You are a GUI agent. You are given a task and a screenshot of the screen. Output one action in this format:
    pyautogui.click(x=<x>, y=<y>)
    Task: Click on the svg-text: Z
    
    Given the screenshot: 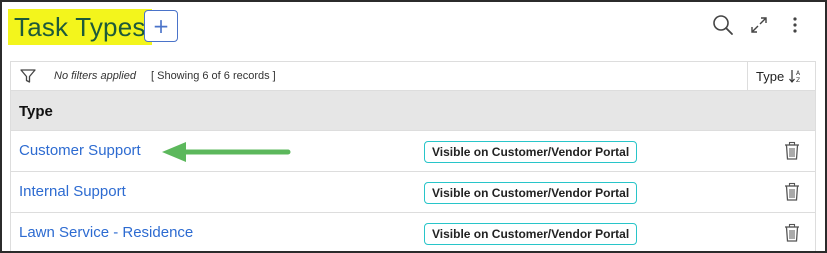 What is the action you would take?
    pyautogui.click(x=798, y=80)
    